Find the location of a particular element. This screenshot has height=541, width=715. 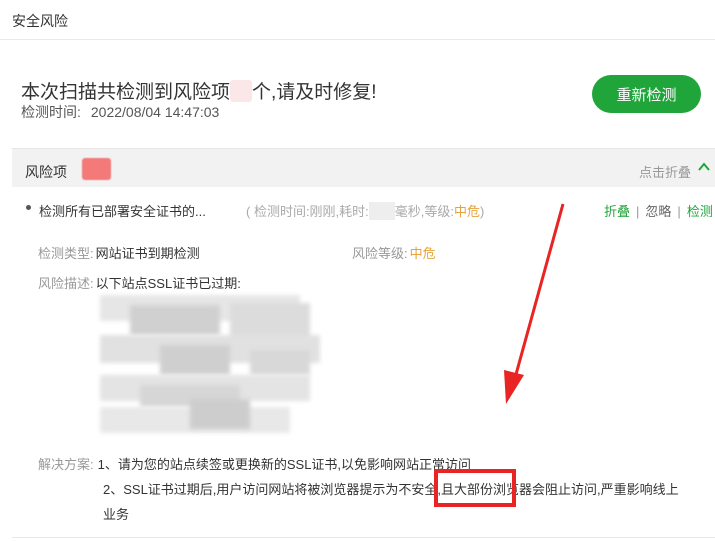

risk-level-row: 风险等级: 中危 is located at coordinates (394, 252).